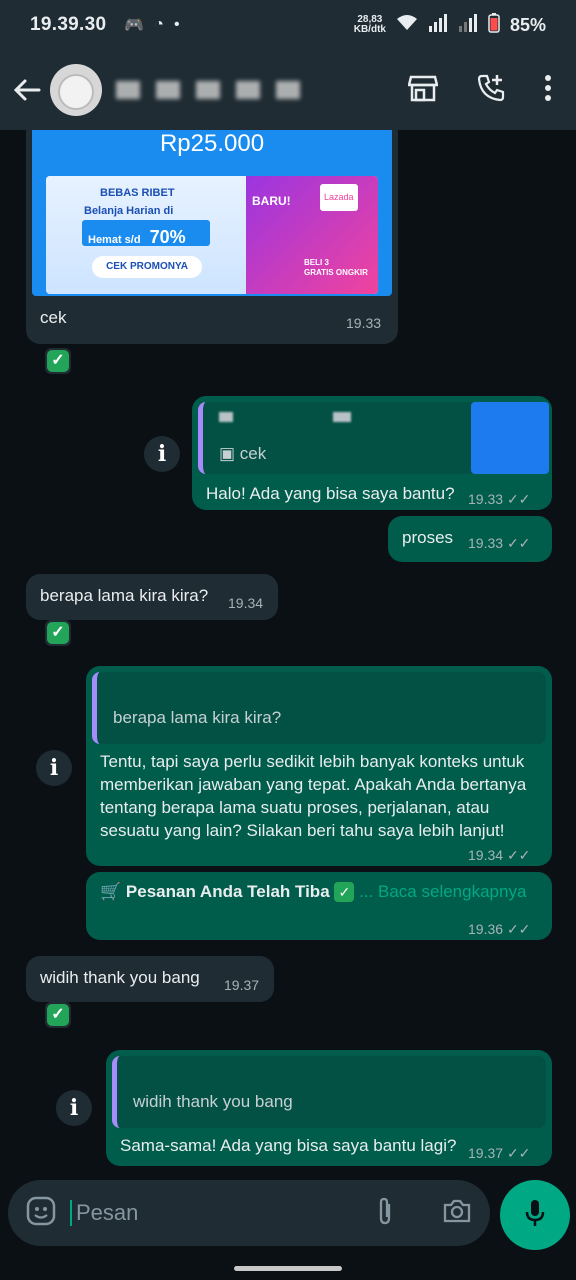 Image resolution: width=576 pixels, height=1280 pixels. I want to click on contact-name-redacted, so click(208, 90).